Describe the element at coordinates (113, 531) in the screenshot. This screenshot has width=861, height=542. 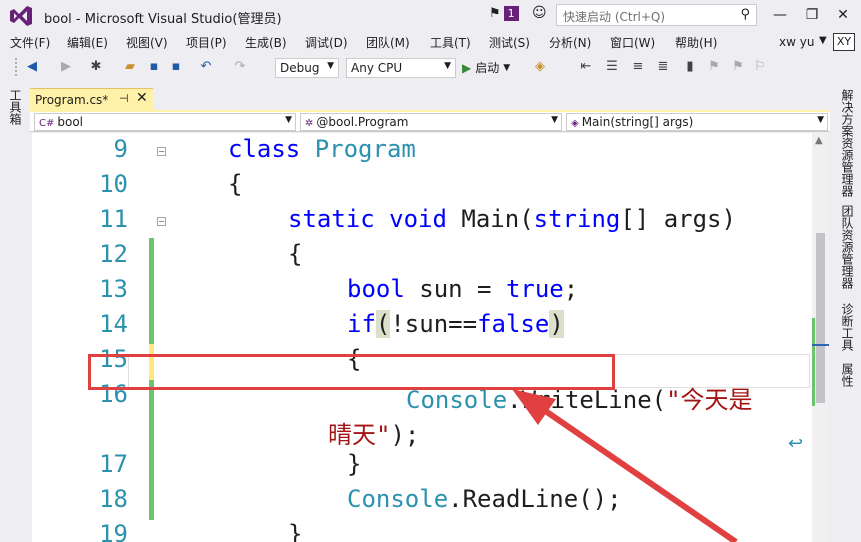
I see `line-number: 19` at that location.